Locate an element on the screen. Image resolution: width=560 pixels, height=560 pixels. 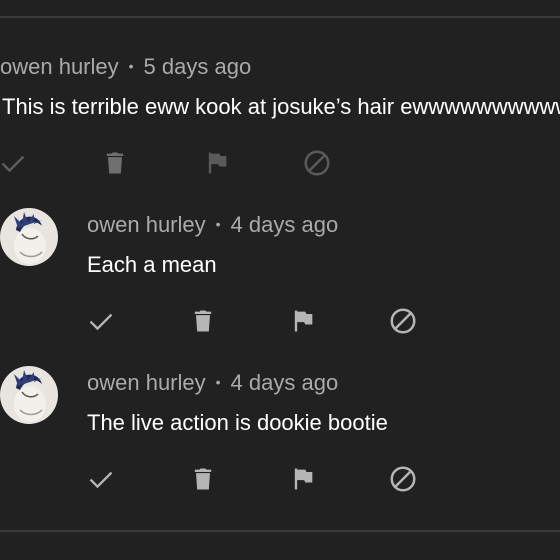
comment-time: 5 days ago is located at coordinates (198, 66).